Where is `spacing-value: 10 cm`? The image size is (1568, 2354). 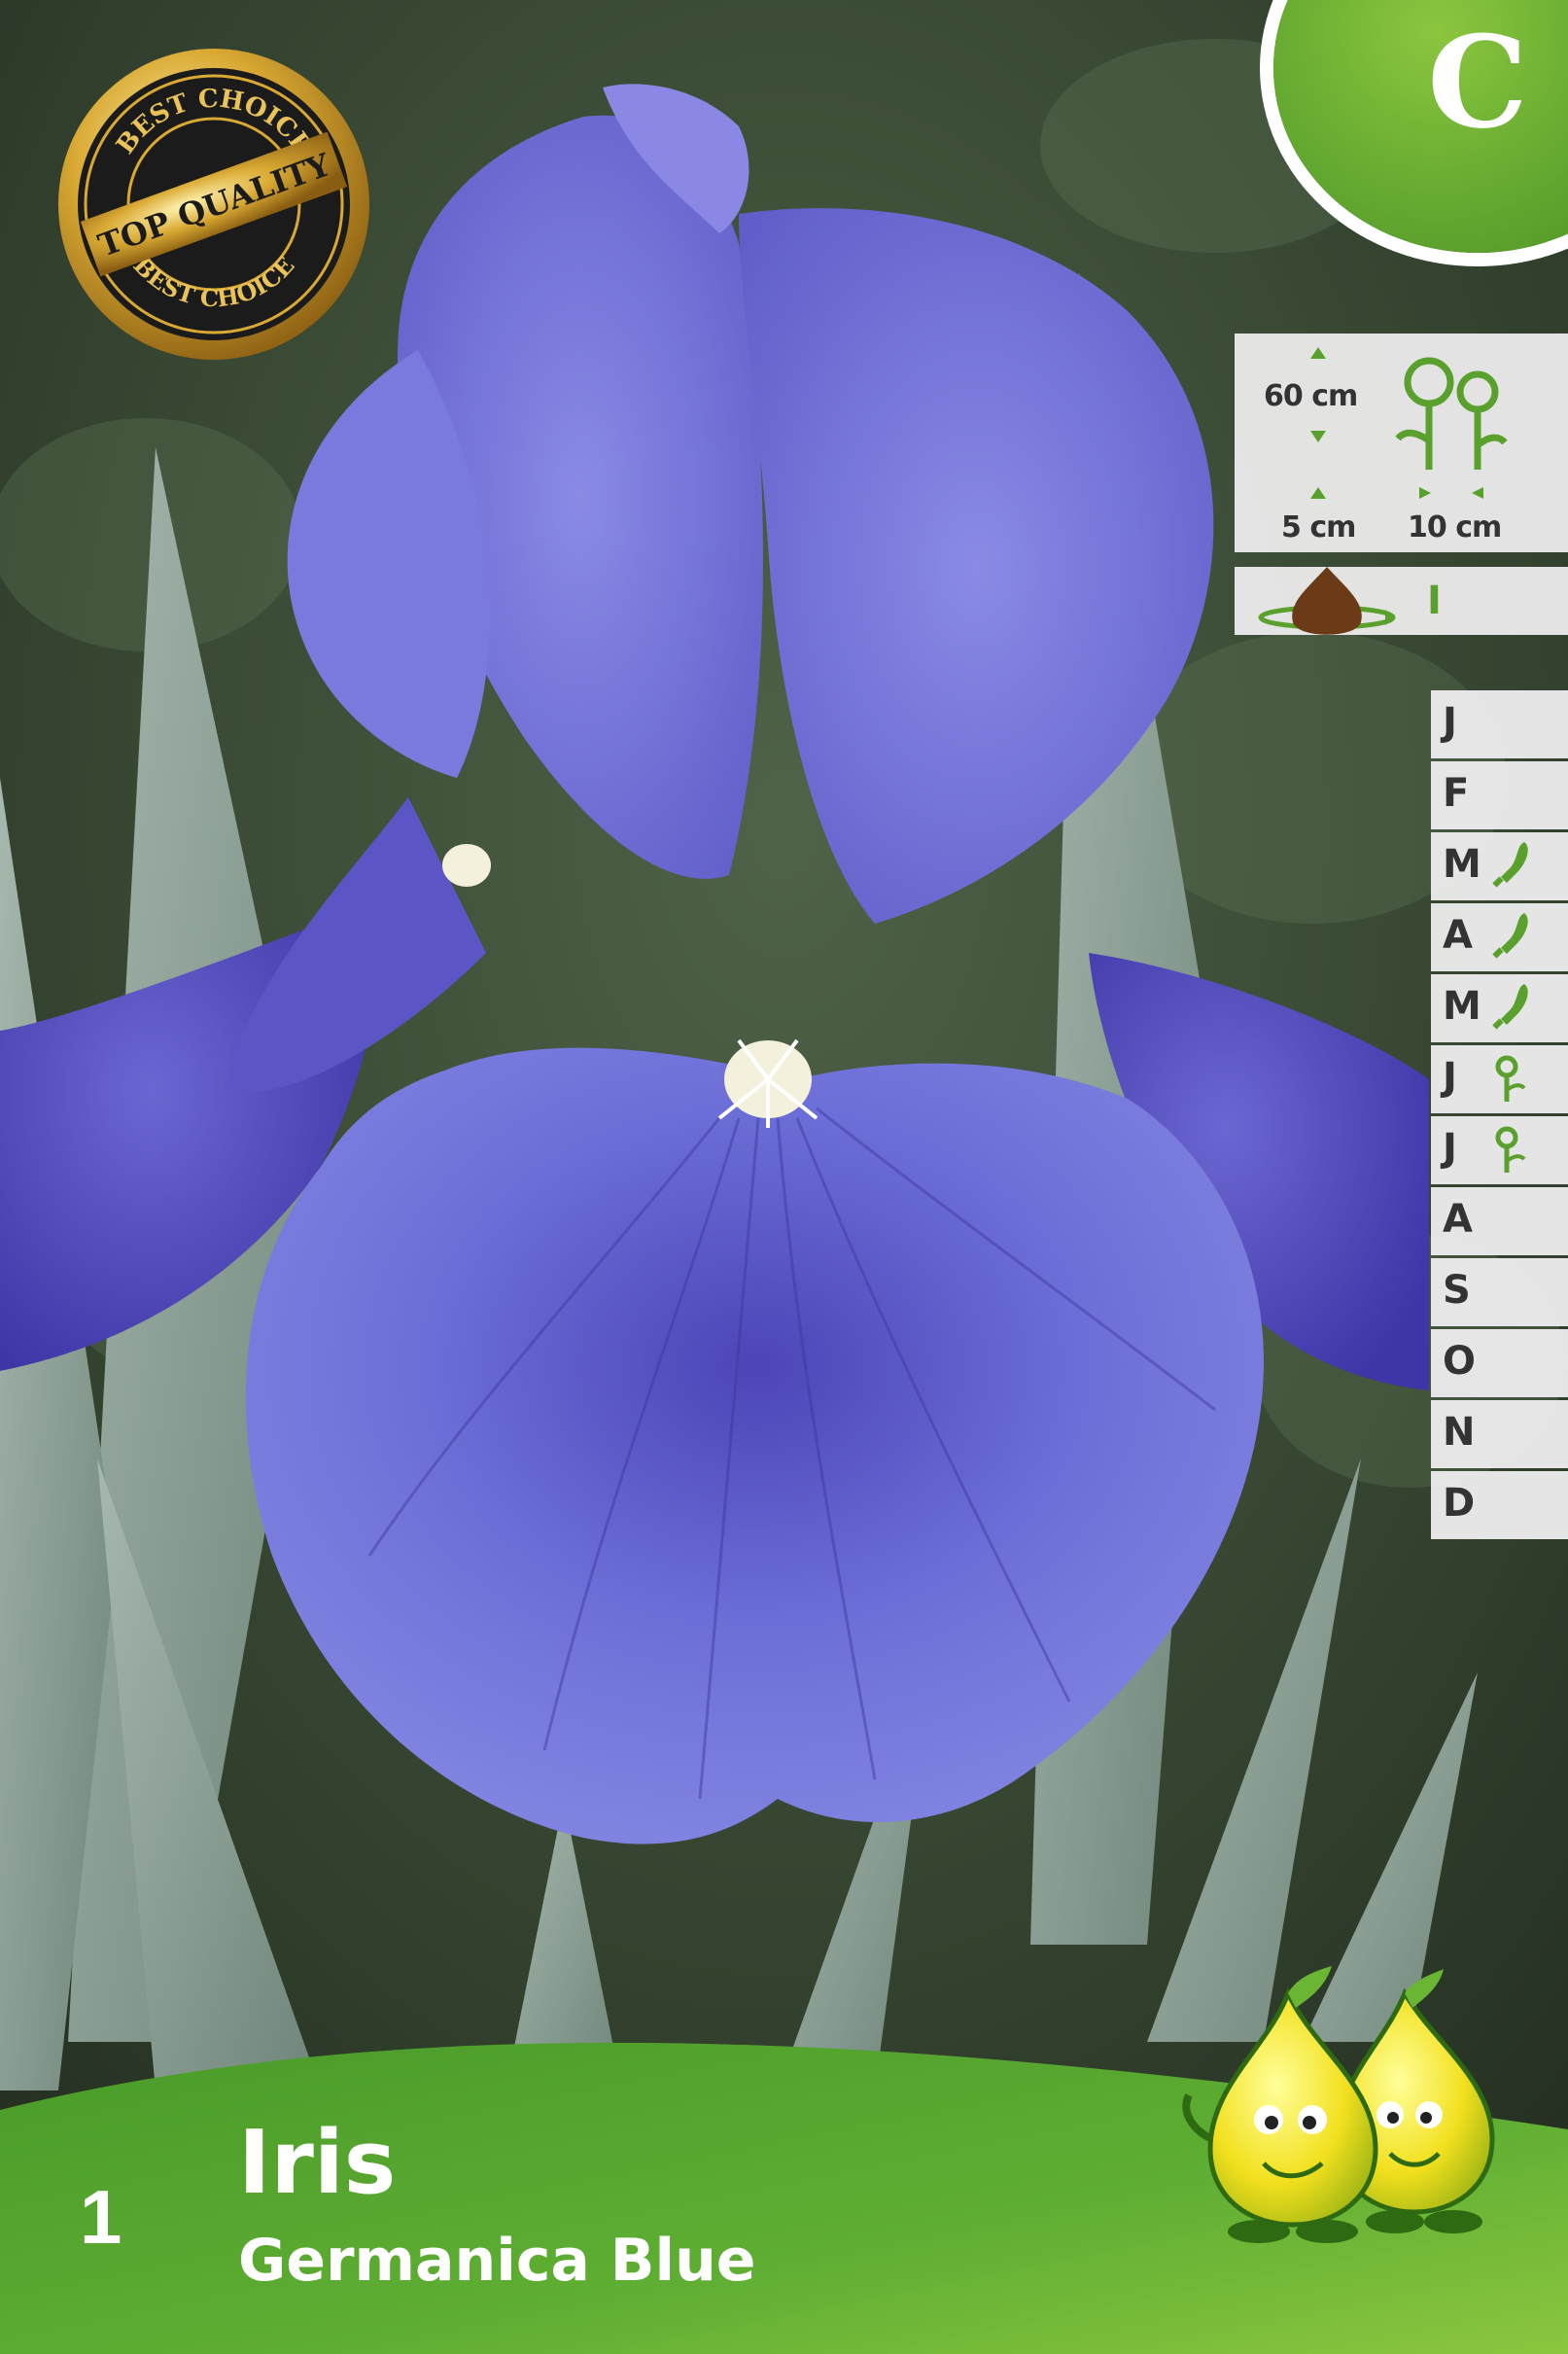
spacing-value: 10 cm is located at coordinates (1455, 528).